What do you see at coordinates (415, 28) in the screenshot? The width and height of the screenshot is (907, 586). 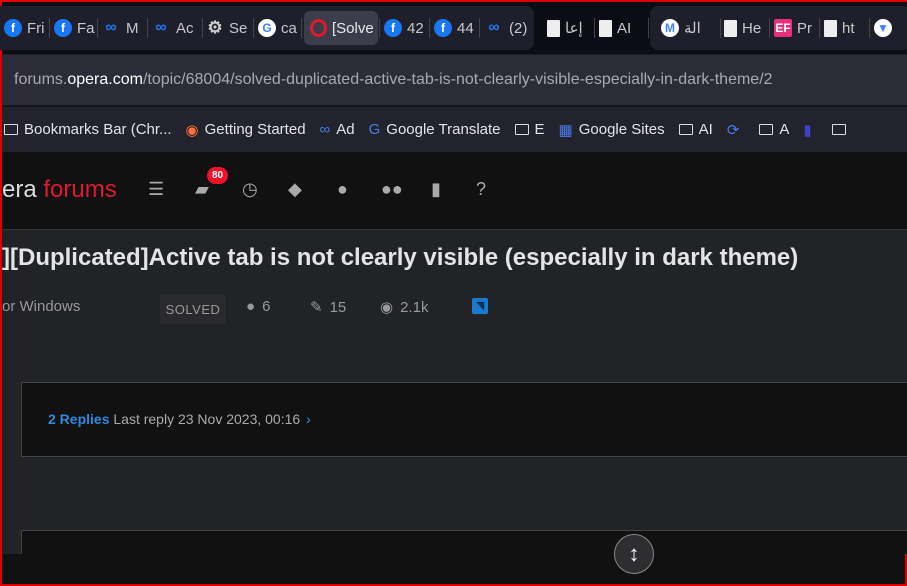 I see `tab-label: 42` at bounding box center [415, 28].